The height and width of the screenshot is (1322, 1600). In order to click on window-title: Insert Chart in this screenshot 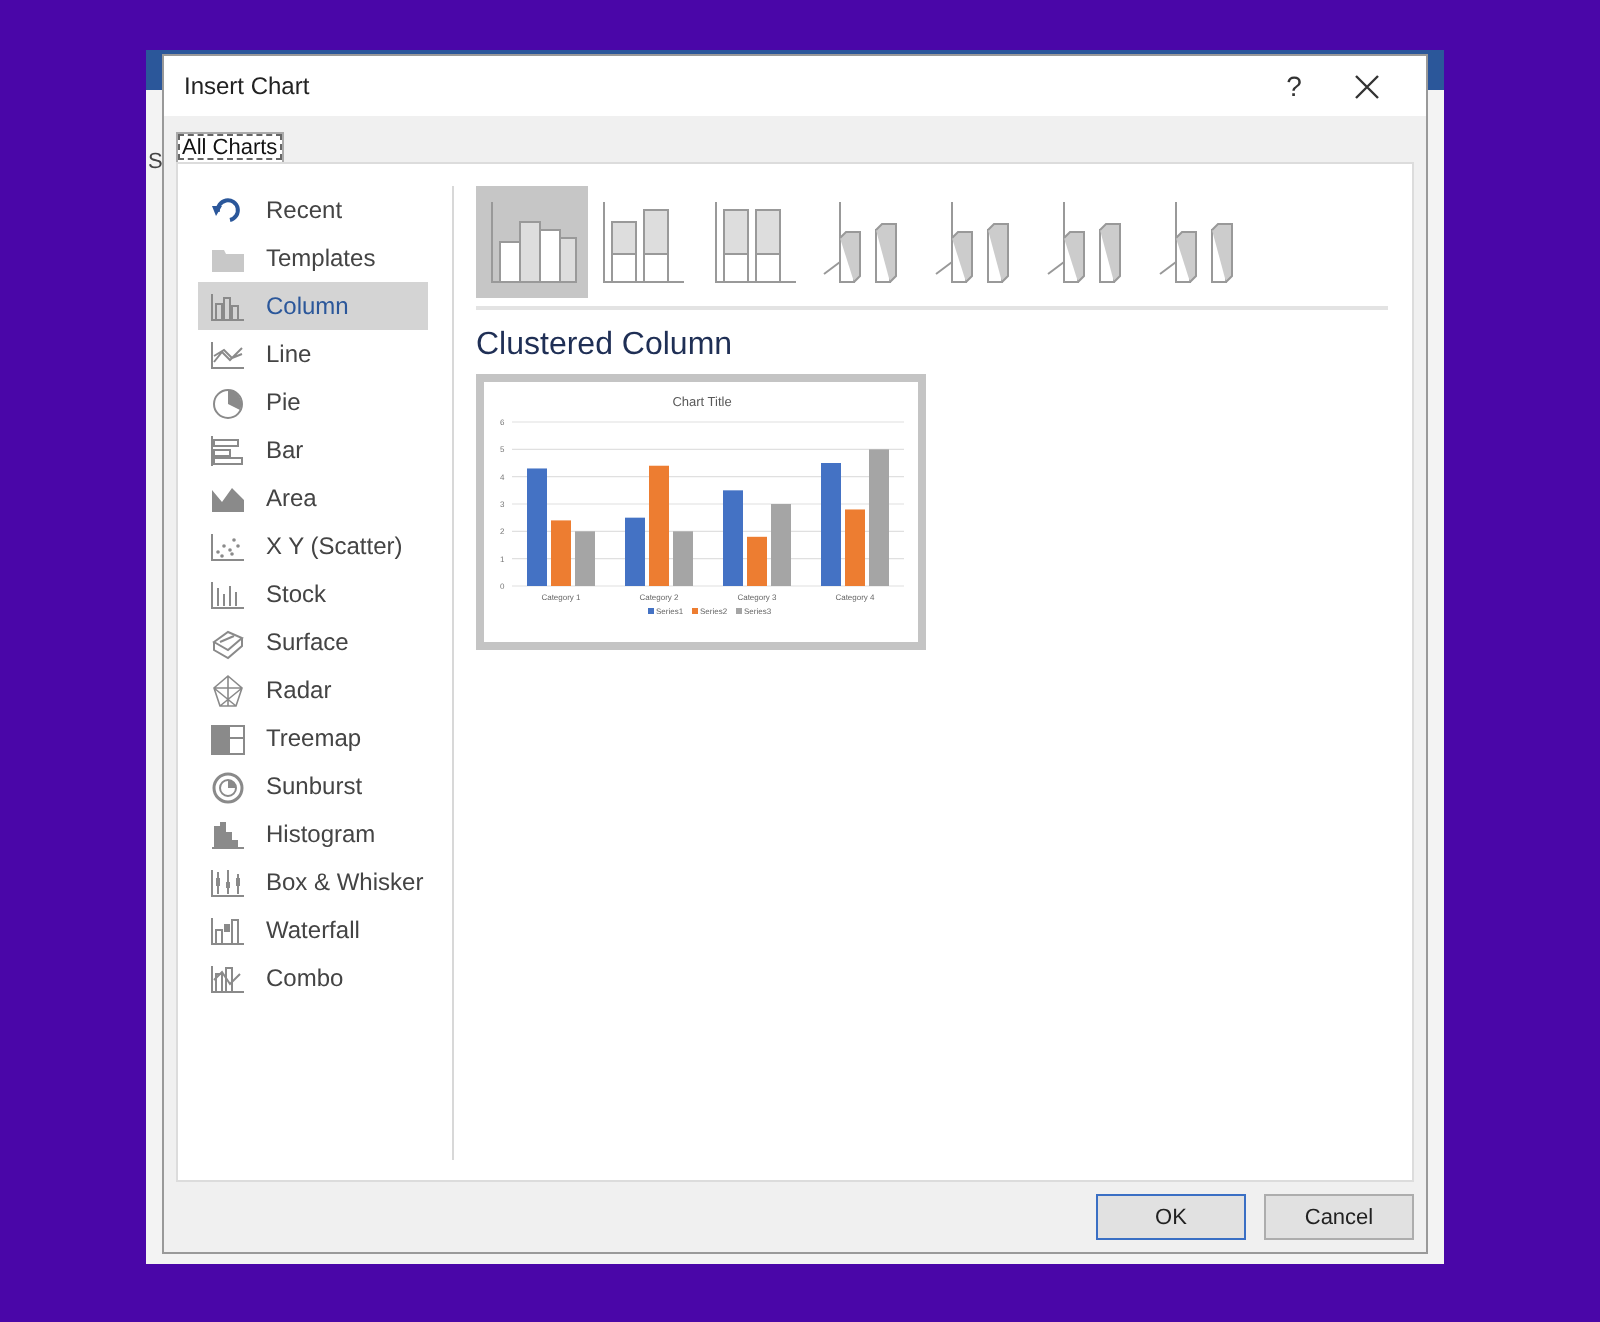, I will do `click(248, 86)`.